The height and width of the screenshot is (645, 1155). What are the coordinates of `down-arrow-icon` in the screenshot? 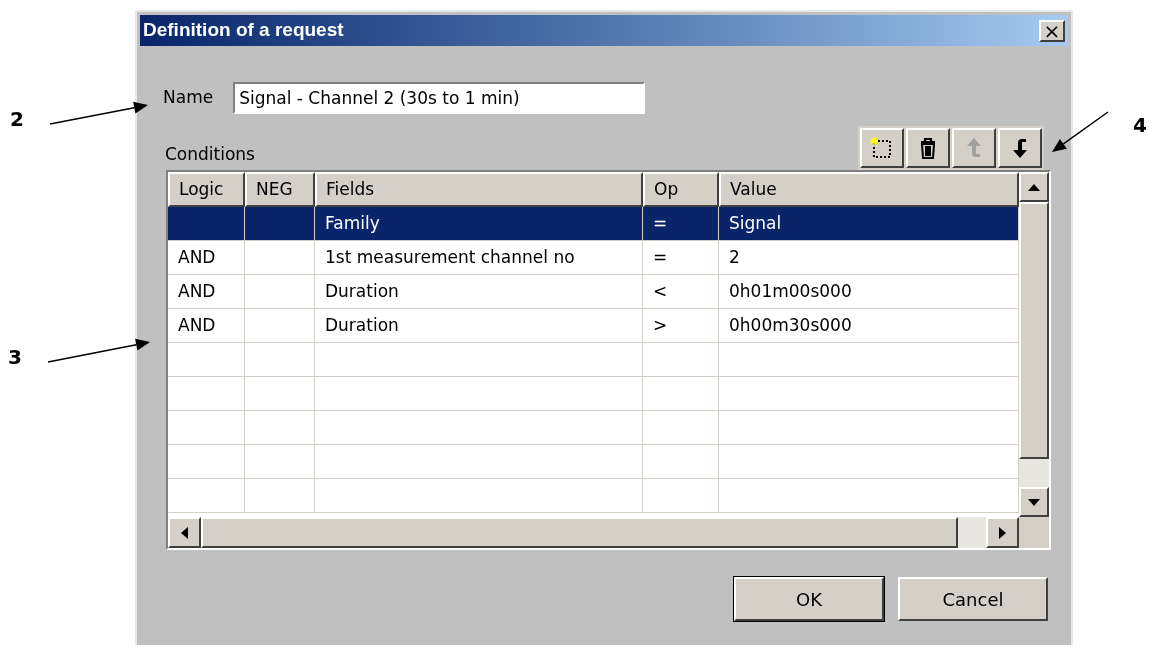 It's located at (1034, 502).